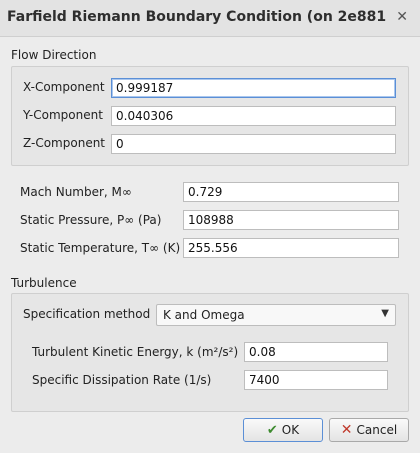  What do you see at coordinates (385, 313) in the screenshot?
I see `chevron-down-icon: ▼` at bounding box center [385, 313].